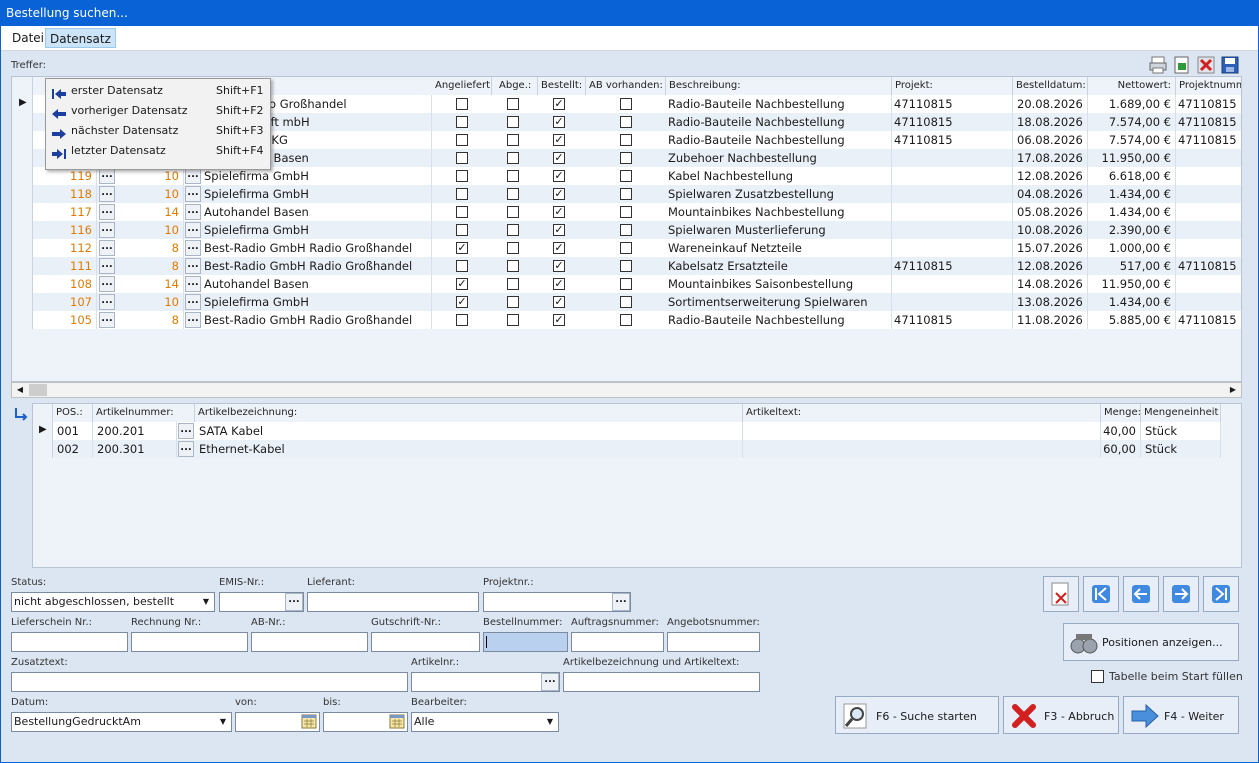  Describe the element at coordinates (550, 722) in the screenshot. I see `bearbeiter-dropdown-arrow: ▼` at that location.